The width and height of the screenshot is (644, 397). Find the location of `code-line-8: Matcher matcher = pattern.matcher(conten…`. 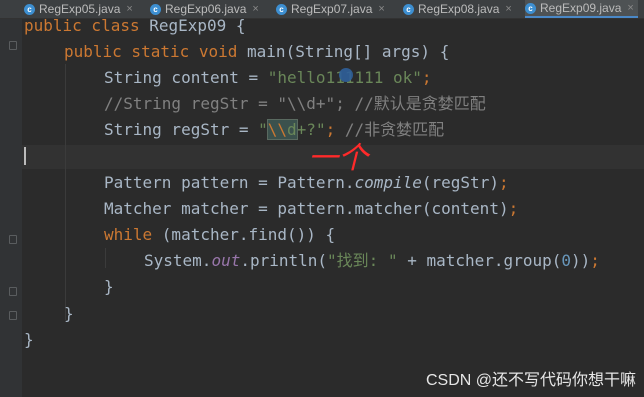

code-line-8: Matcher matcher = pattern.matcher(conten… is located at coordinates (311, 209).